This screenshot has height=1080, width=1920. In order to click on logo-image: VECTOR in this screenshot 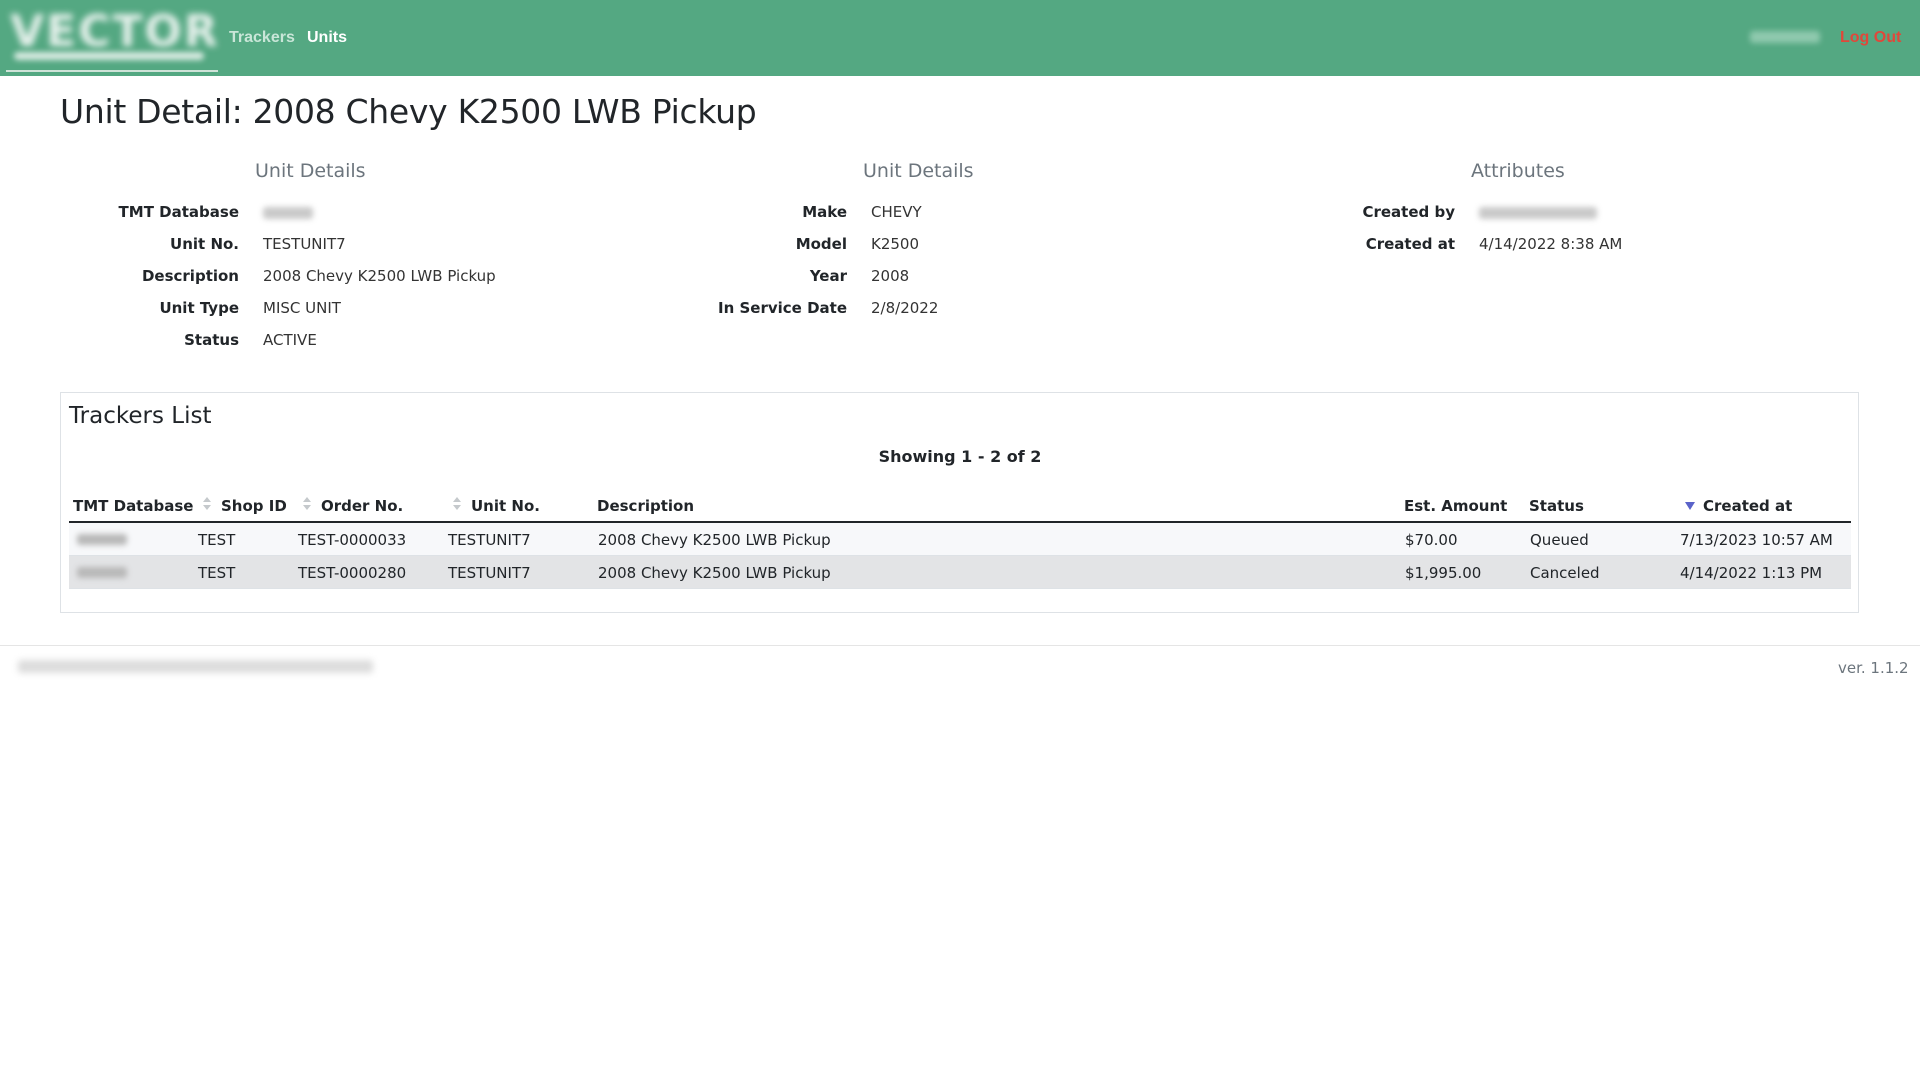, I will do `click(115, 31)`.